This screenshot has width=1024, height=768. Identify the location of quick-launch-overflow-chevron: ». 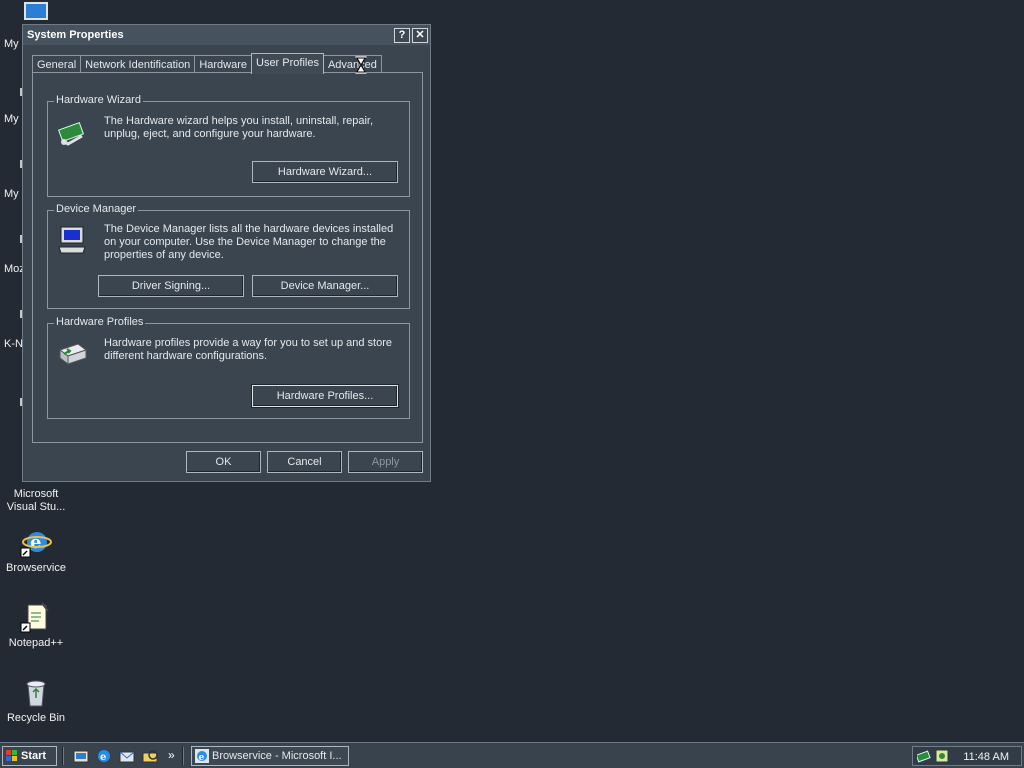
(171, 755).